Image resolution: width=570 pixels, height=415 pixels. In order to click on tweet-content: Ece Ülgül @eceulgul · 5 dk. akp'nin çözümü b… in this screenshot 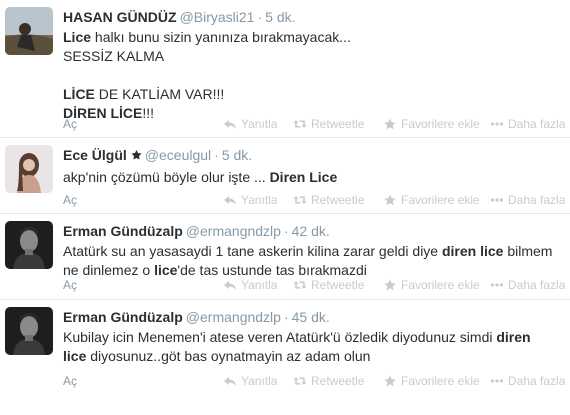, I will do `click(313, 166)`.